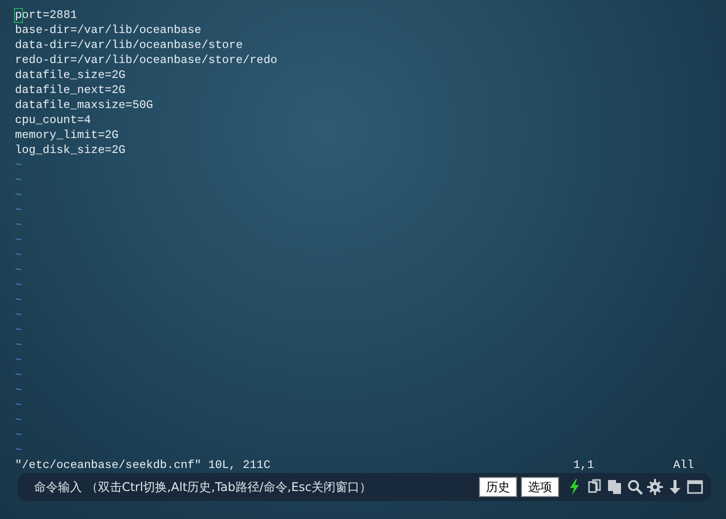 This screenshot has width=726, height=519. What do you see at coordinates (595, 487) in the screenshot?
I see `copy-icon` at bounding box center [595, 487].